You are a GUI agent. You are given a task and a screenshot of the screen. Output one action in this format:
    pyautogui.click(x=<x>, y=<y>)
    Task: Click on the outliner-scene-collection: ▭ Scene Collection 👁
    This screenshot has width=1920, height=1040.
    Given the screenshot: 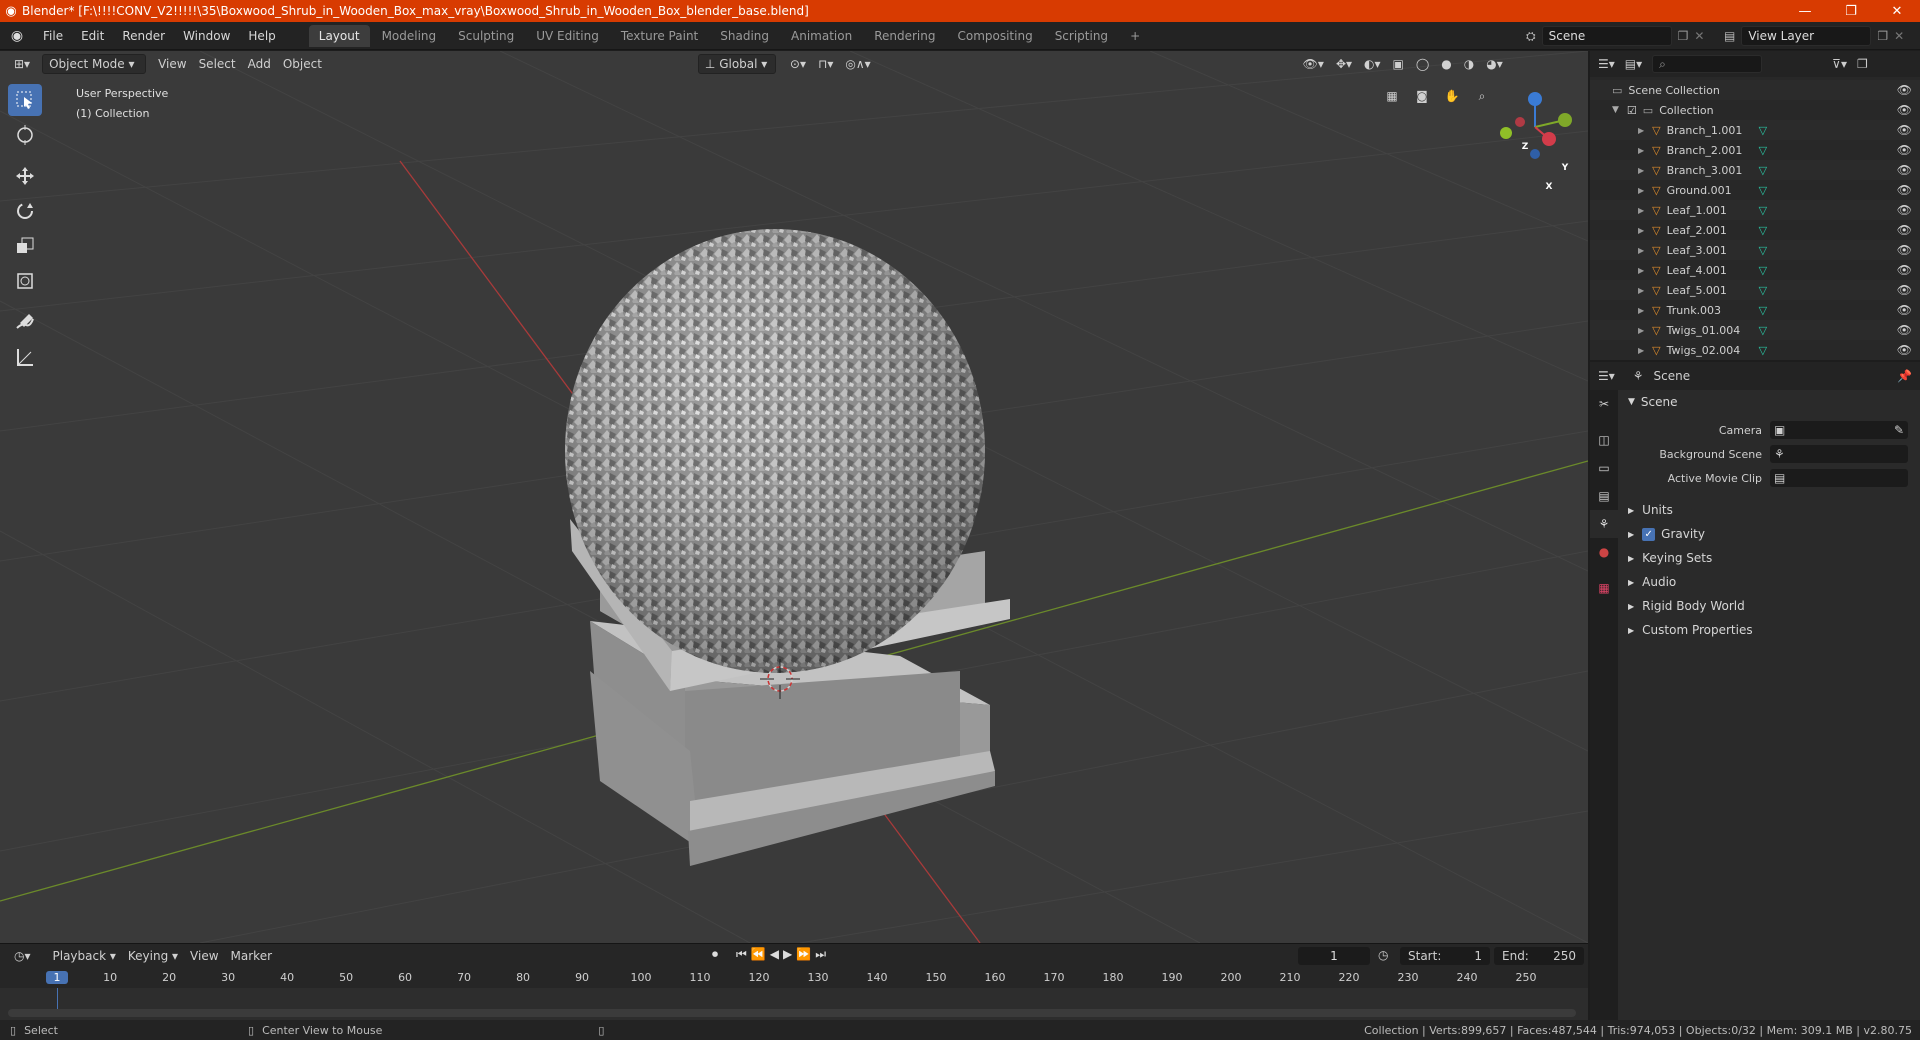 What is the action you would take?
    pyautogui.click(x=1755, y=90)
    